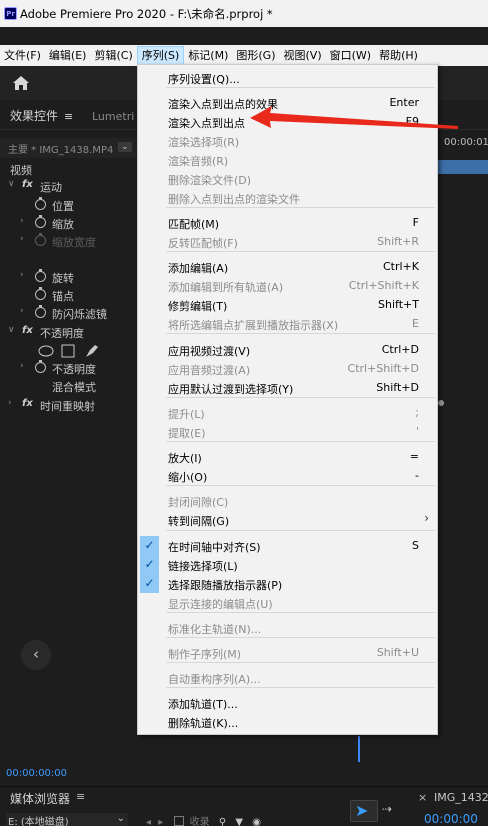 This screenshot has height=826, width=488. Describe the element at coordinates (21, 83) in the screenshot. I see `home-icon` at that location.